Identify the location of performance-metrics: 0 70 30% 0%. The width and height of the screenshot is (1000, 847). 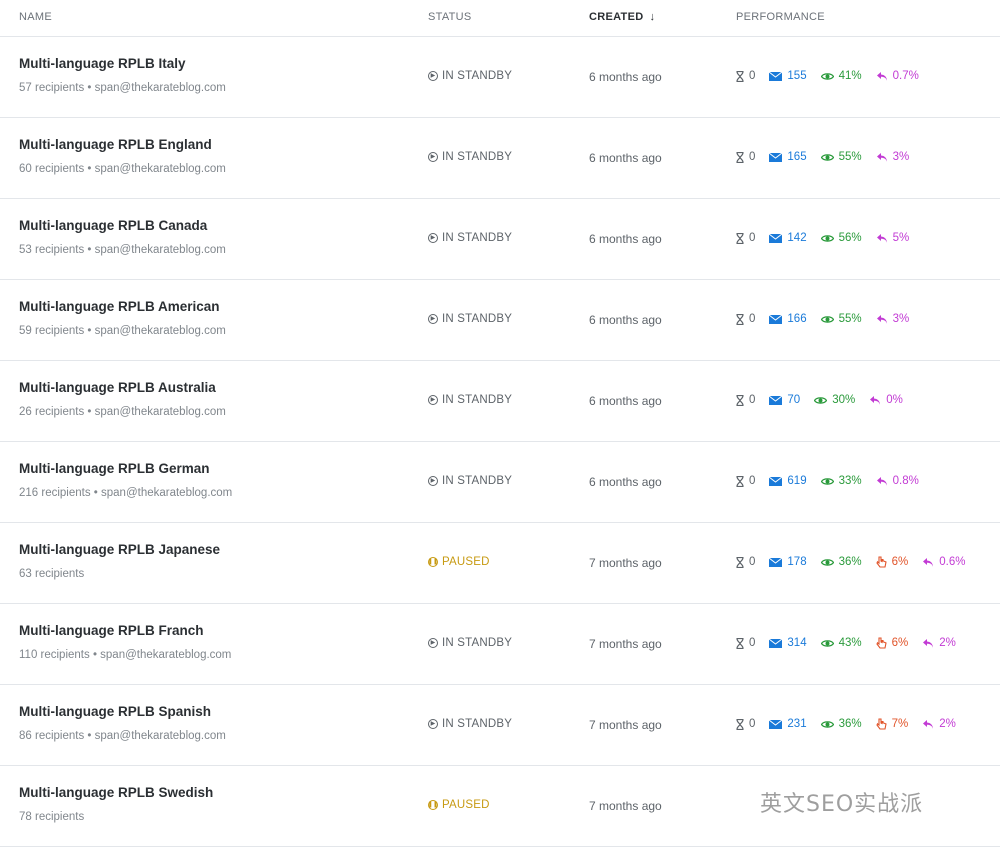
(826, 400).